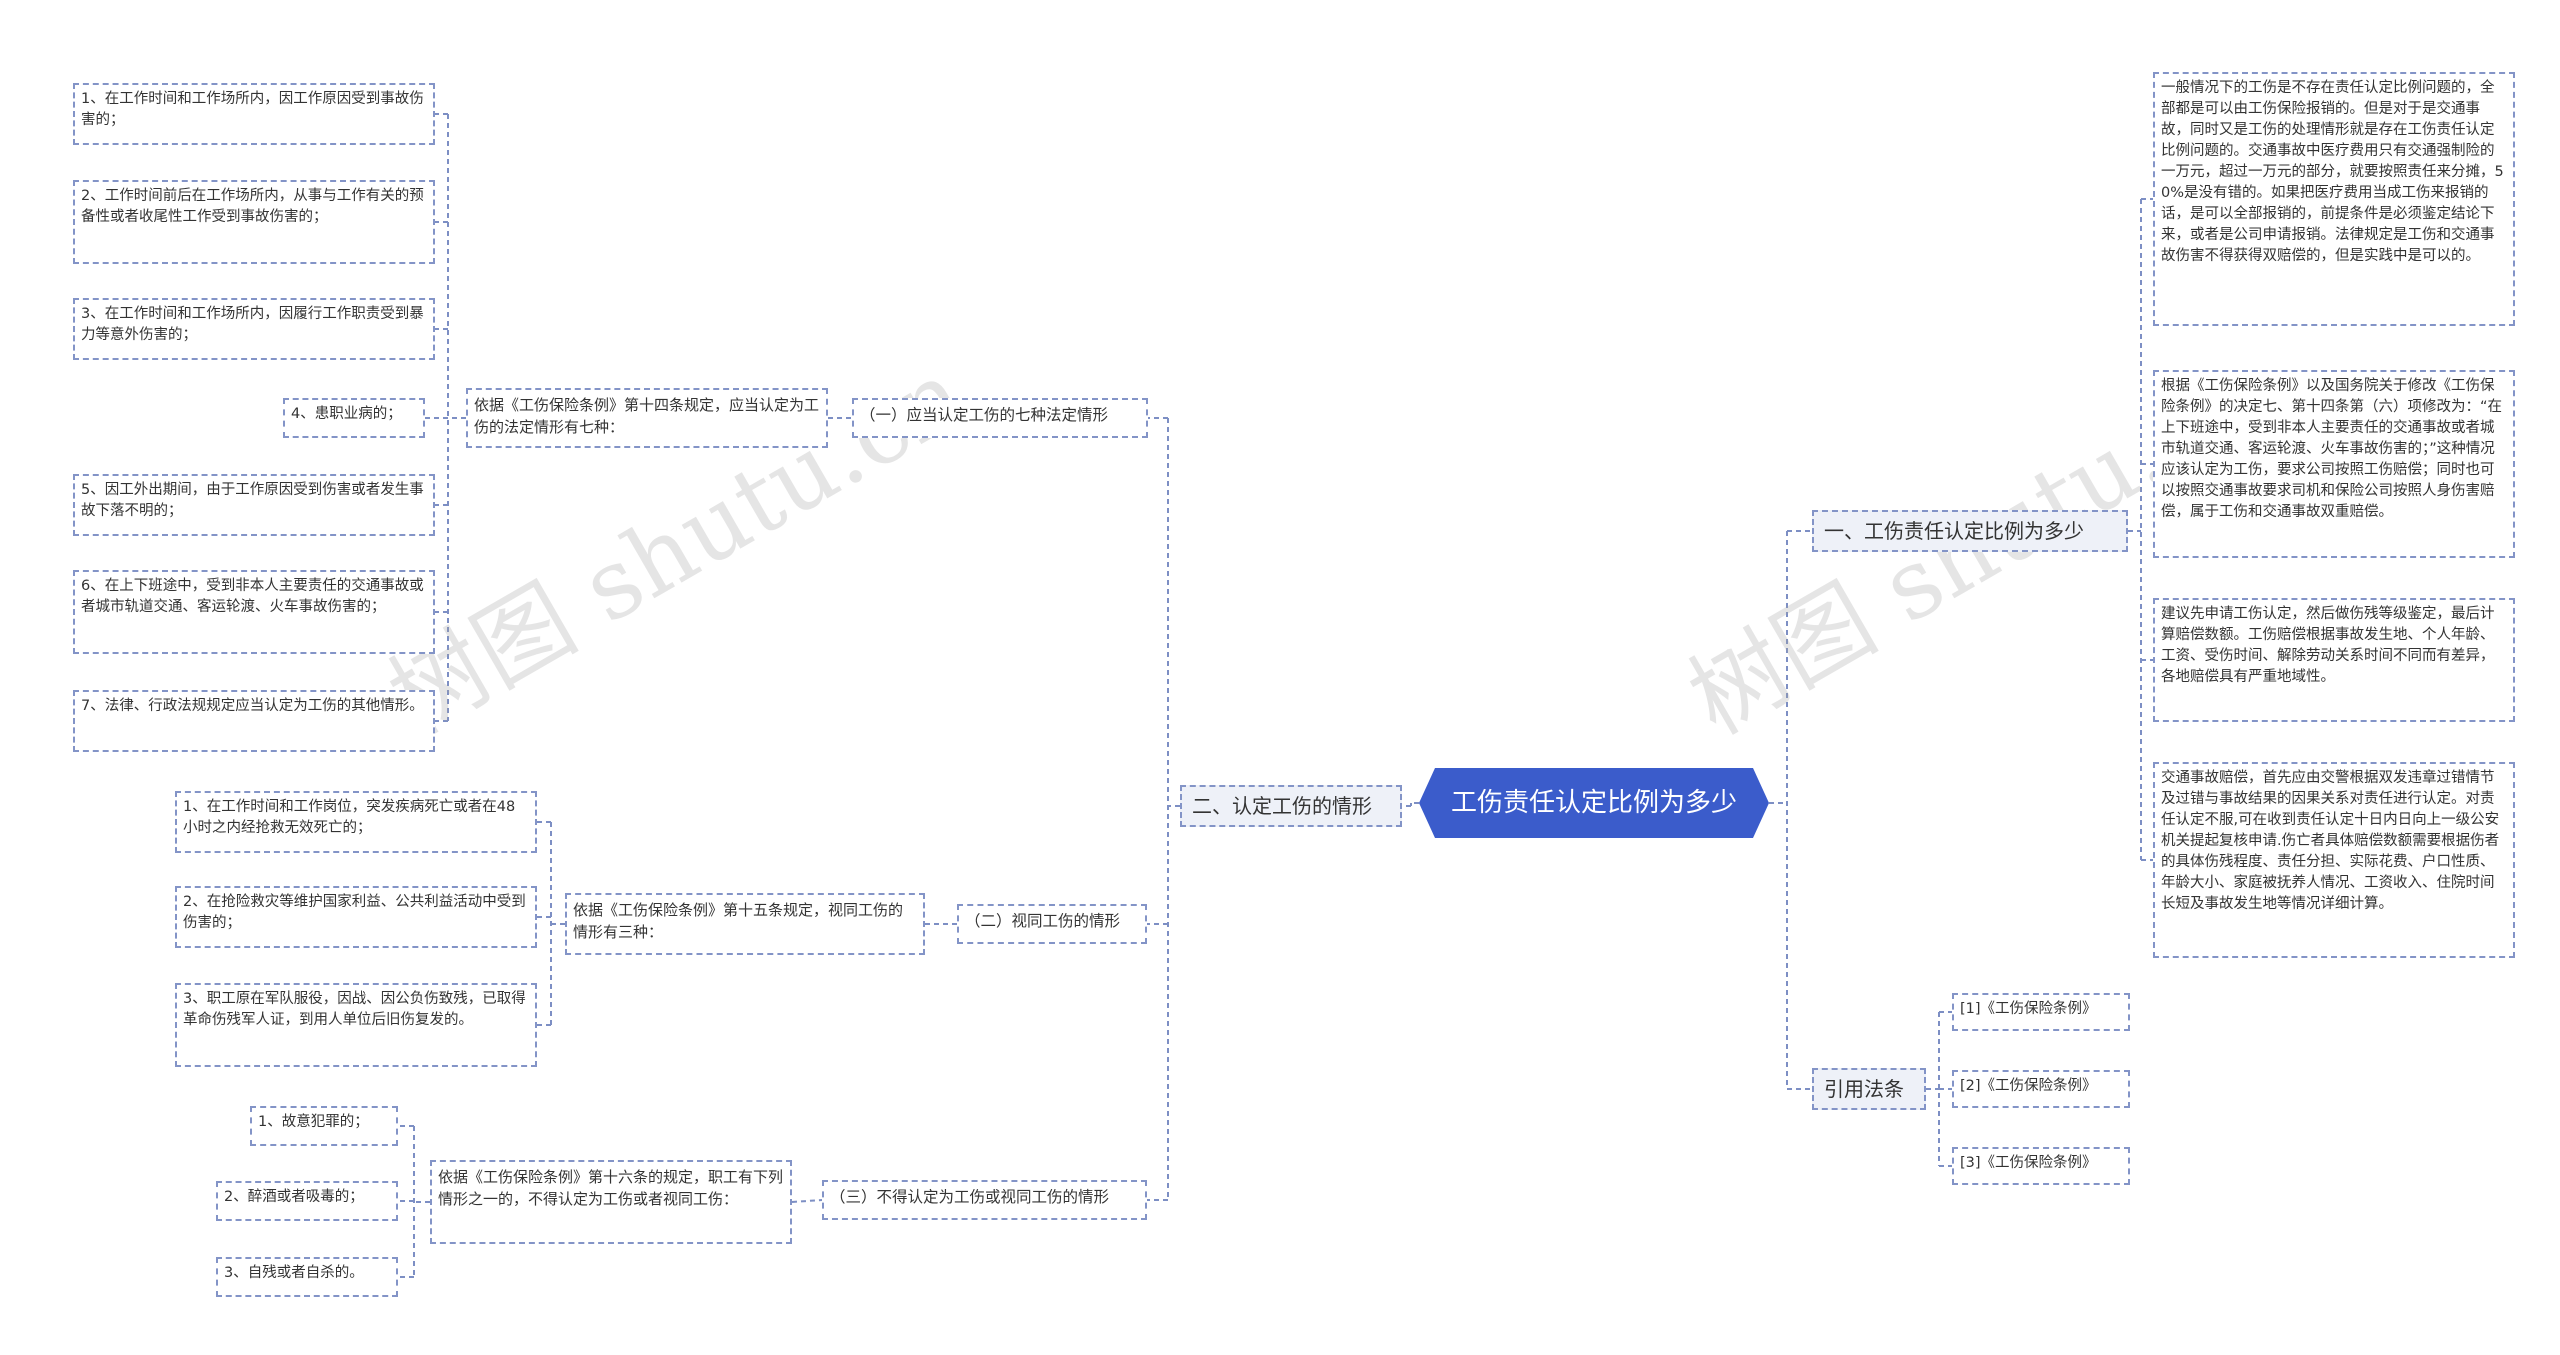 This screenshot has width=2560, height=1355. I want to click on list-item: 2、在抢险救灾等维护国家利益、公共利益活动中受到伤害的；, so click(356, 917).